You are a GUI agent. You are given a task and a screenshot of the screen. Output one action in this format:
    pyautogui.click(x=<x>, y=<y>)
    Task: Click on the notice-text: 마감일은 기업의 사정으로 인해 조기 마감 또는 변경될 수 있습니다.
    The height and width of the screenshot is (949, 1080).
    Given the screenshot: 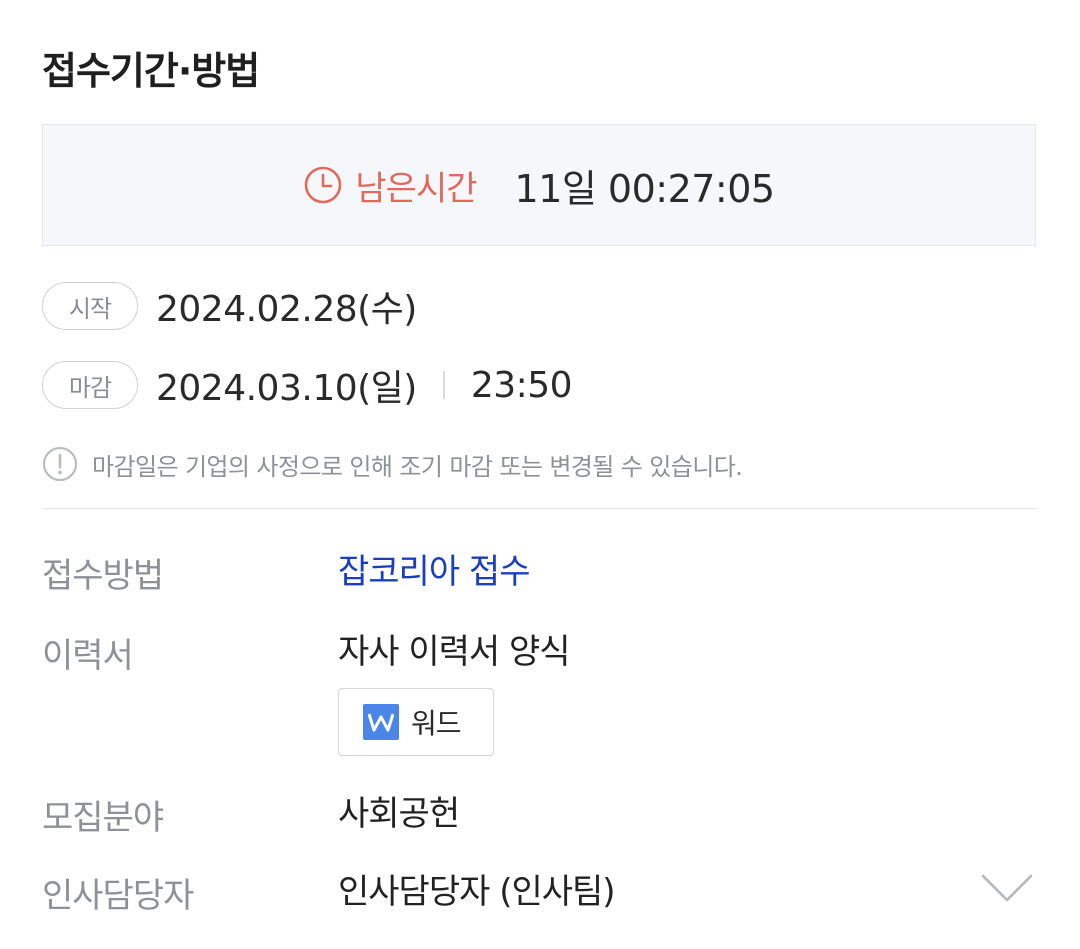 What is the action you would take?
    pyautogui.click(x=417, y=466)
    